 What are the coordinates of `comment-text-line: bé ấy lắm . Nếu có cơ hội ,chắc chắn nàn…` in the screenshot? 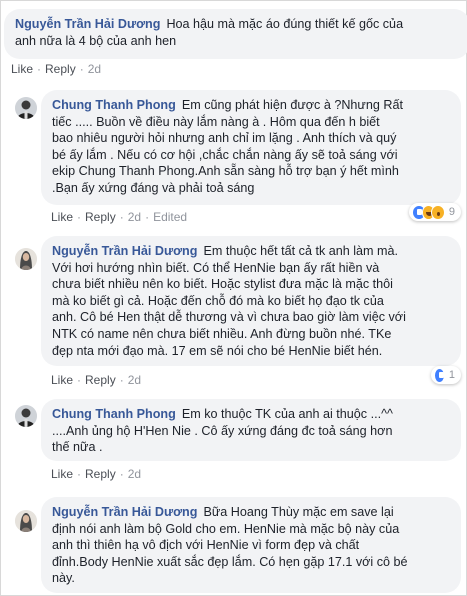 It's located at (225, 154).